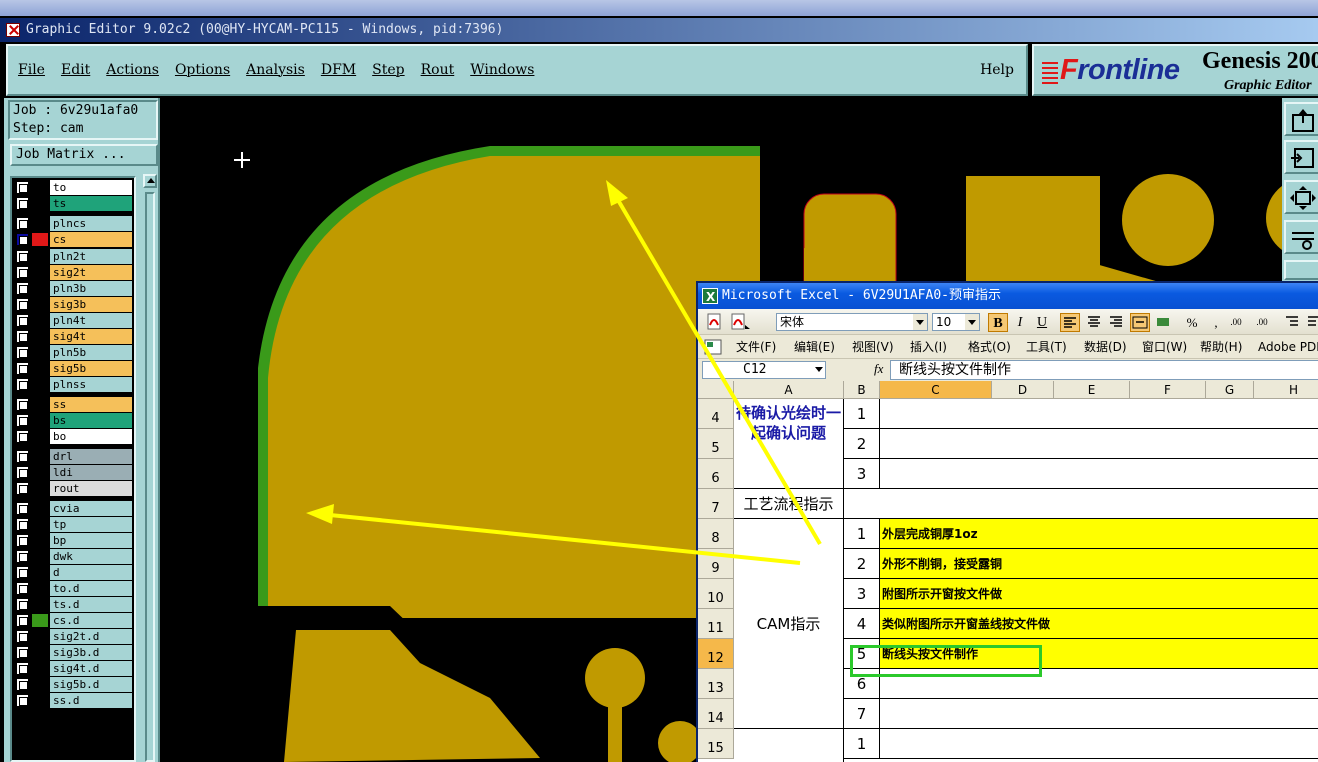 The width and height of the screenshot is (1318, 762). I want to click on scroll-up-icon, so click(150, 181).